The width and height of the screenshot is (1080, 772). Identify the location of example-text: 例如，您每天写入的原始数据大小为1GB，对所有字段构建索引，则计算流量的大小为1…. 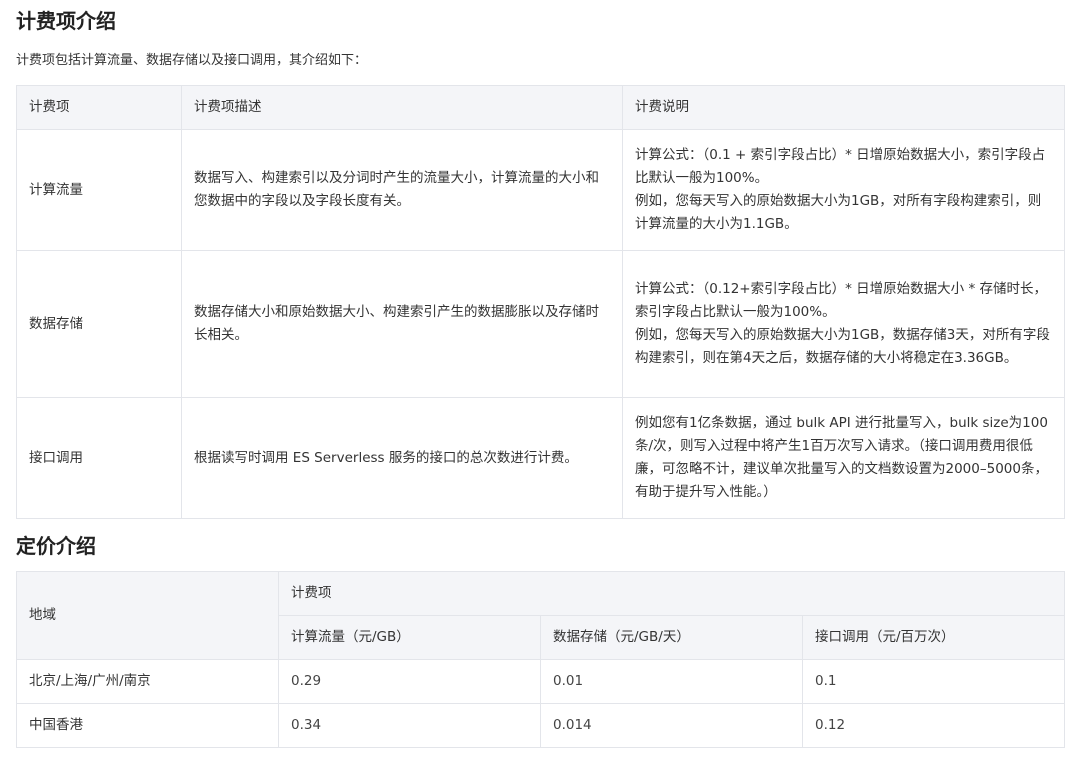
(838, 212).